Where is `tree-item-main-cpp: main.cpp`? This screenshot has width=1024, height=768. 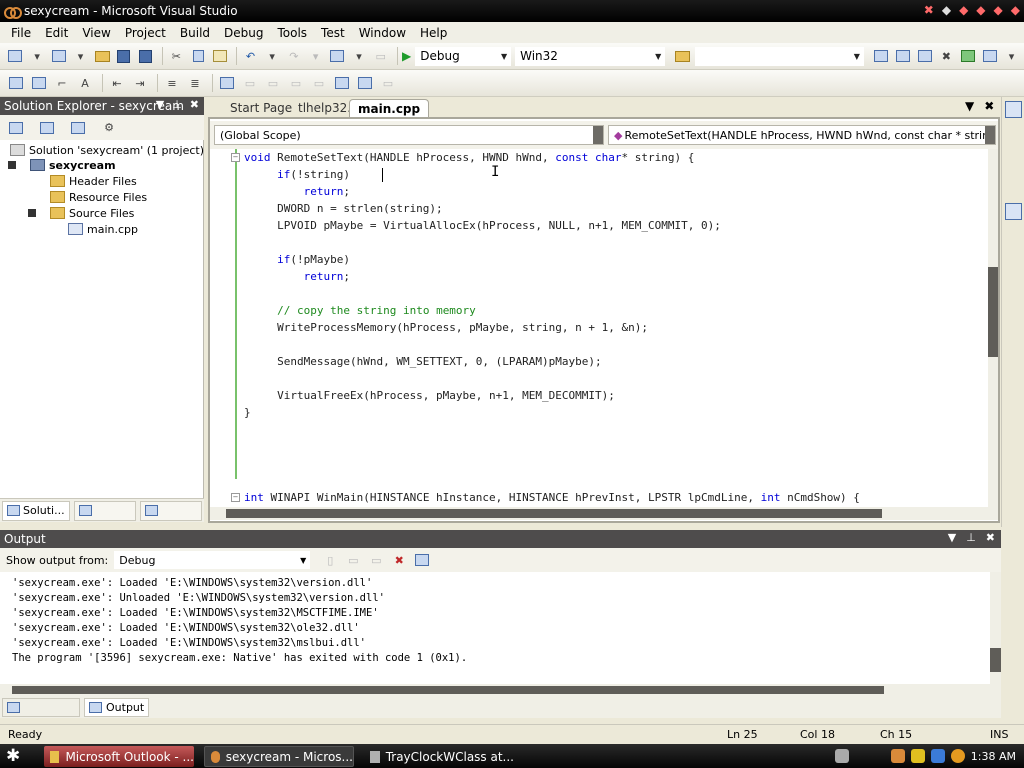
tree-item-main-cpp: main.cpp is located at coordinates (103, 229).